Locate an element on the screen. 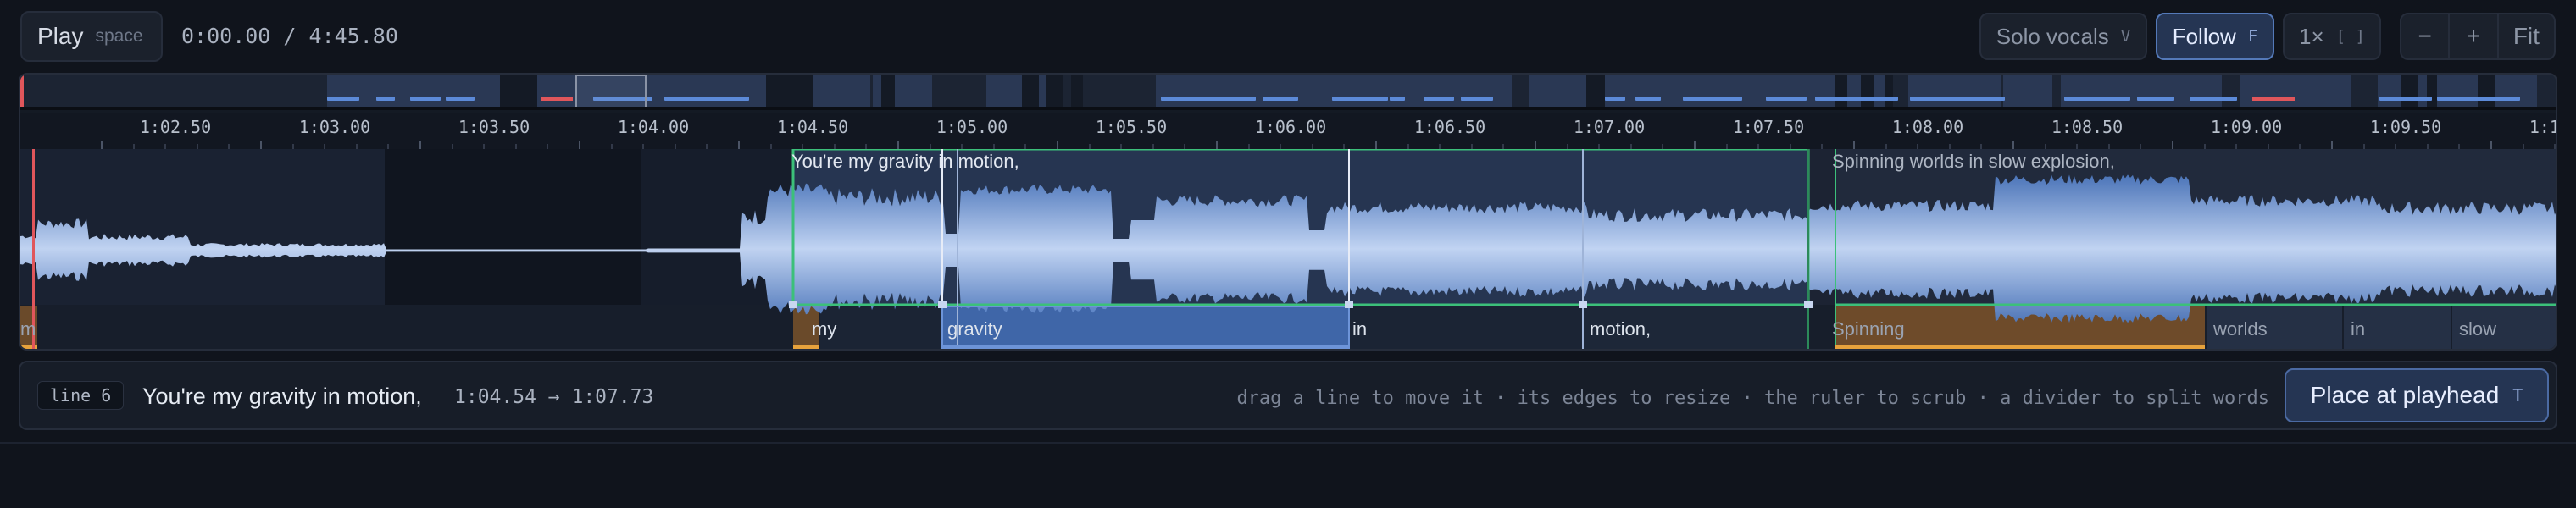  play-shortcut: space is located at coordinates (119, 36).